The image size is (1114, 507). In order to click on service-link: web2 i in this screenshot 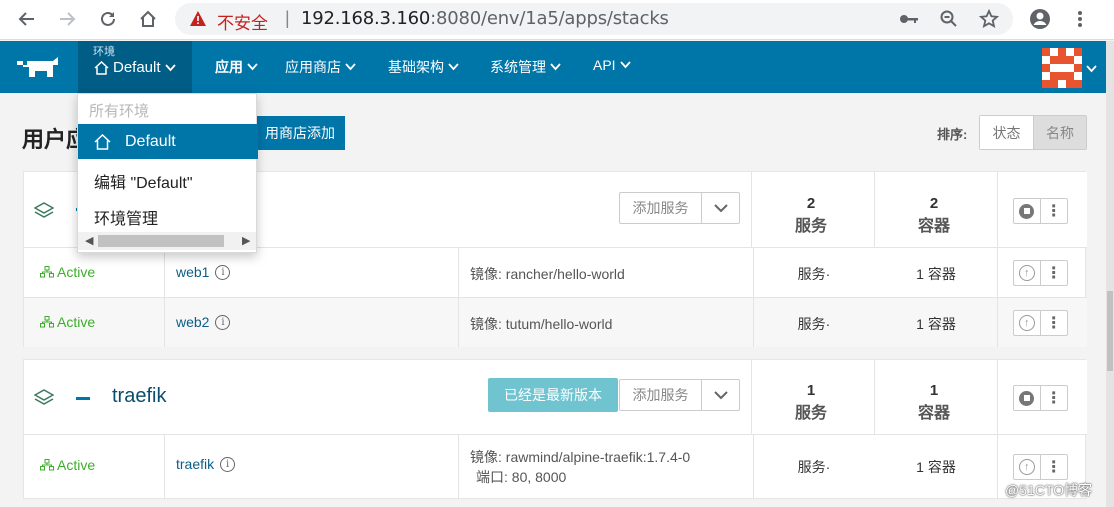, I will do `click(203, 322)`.